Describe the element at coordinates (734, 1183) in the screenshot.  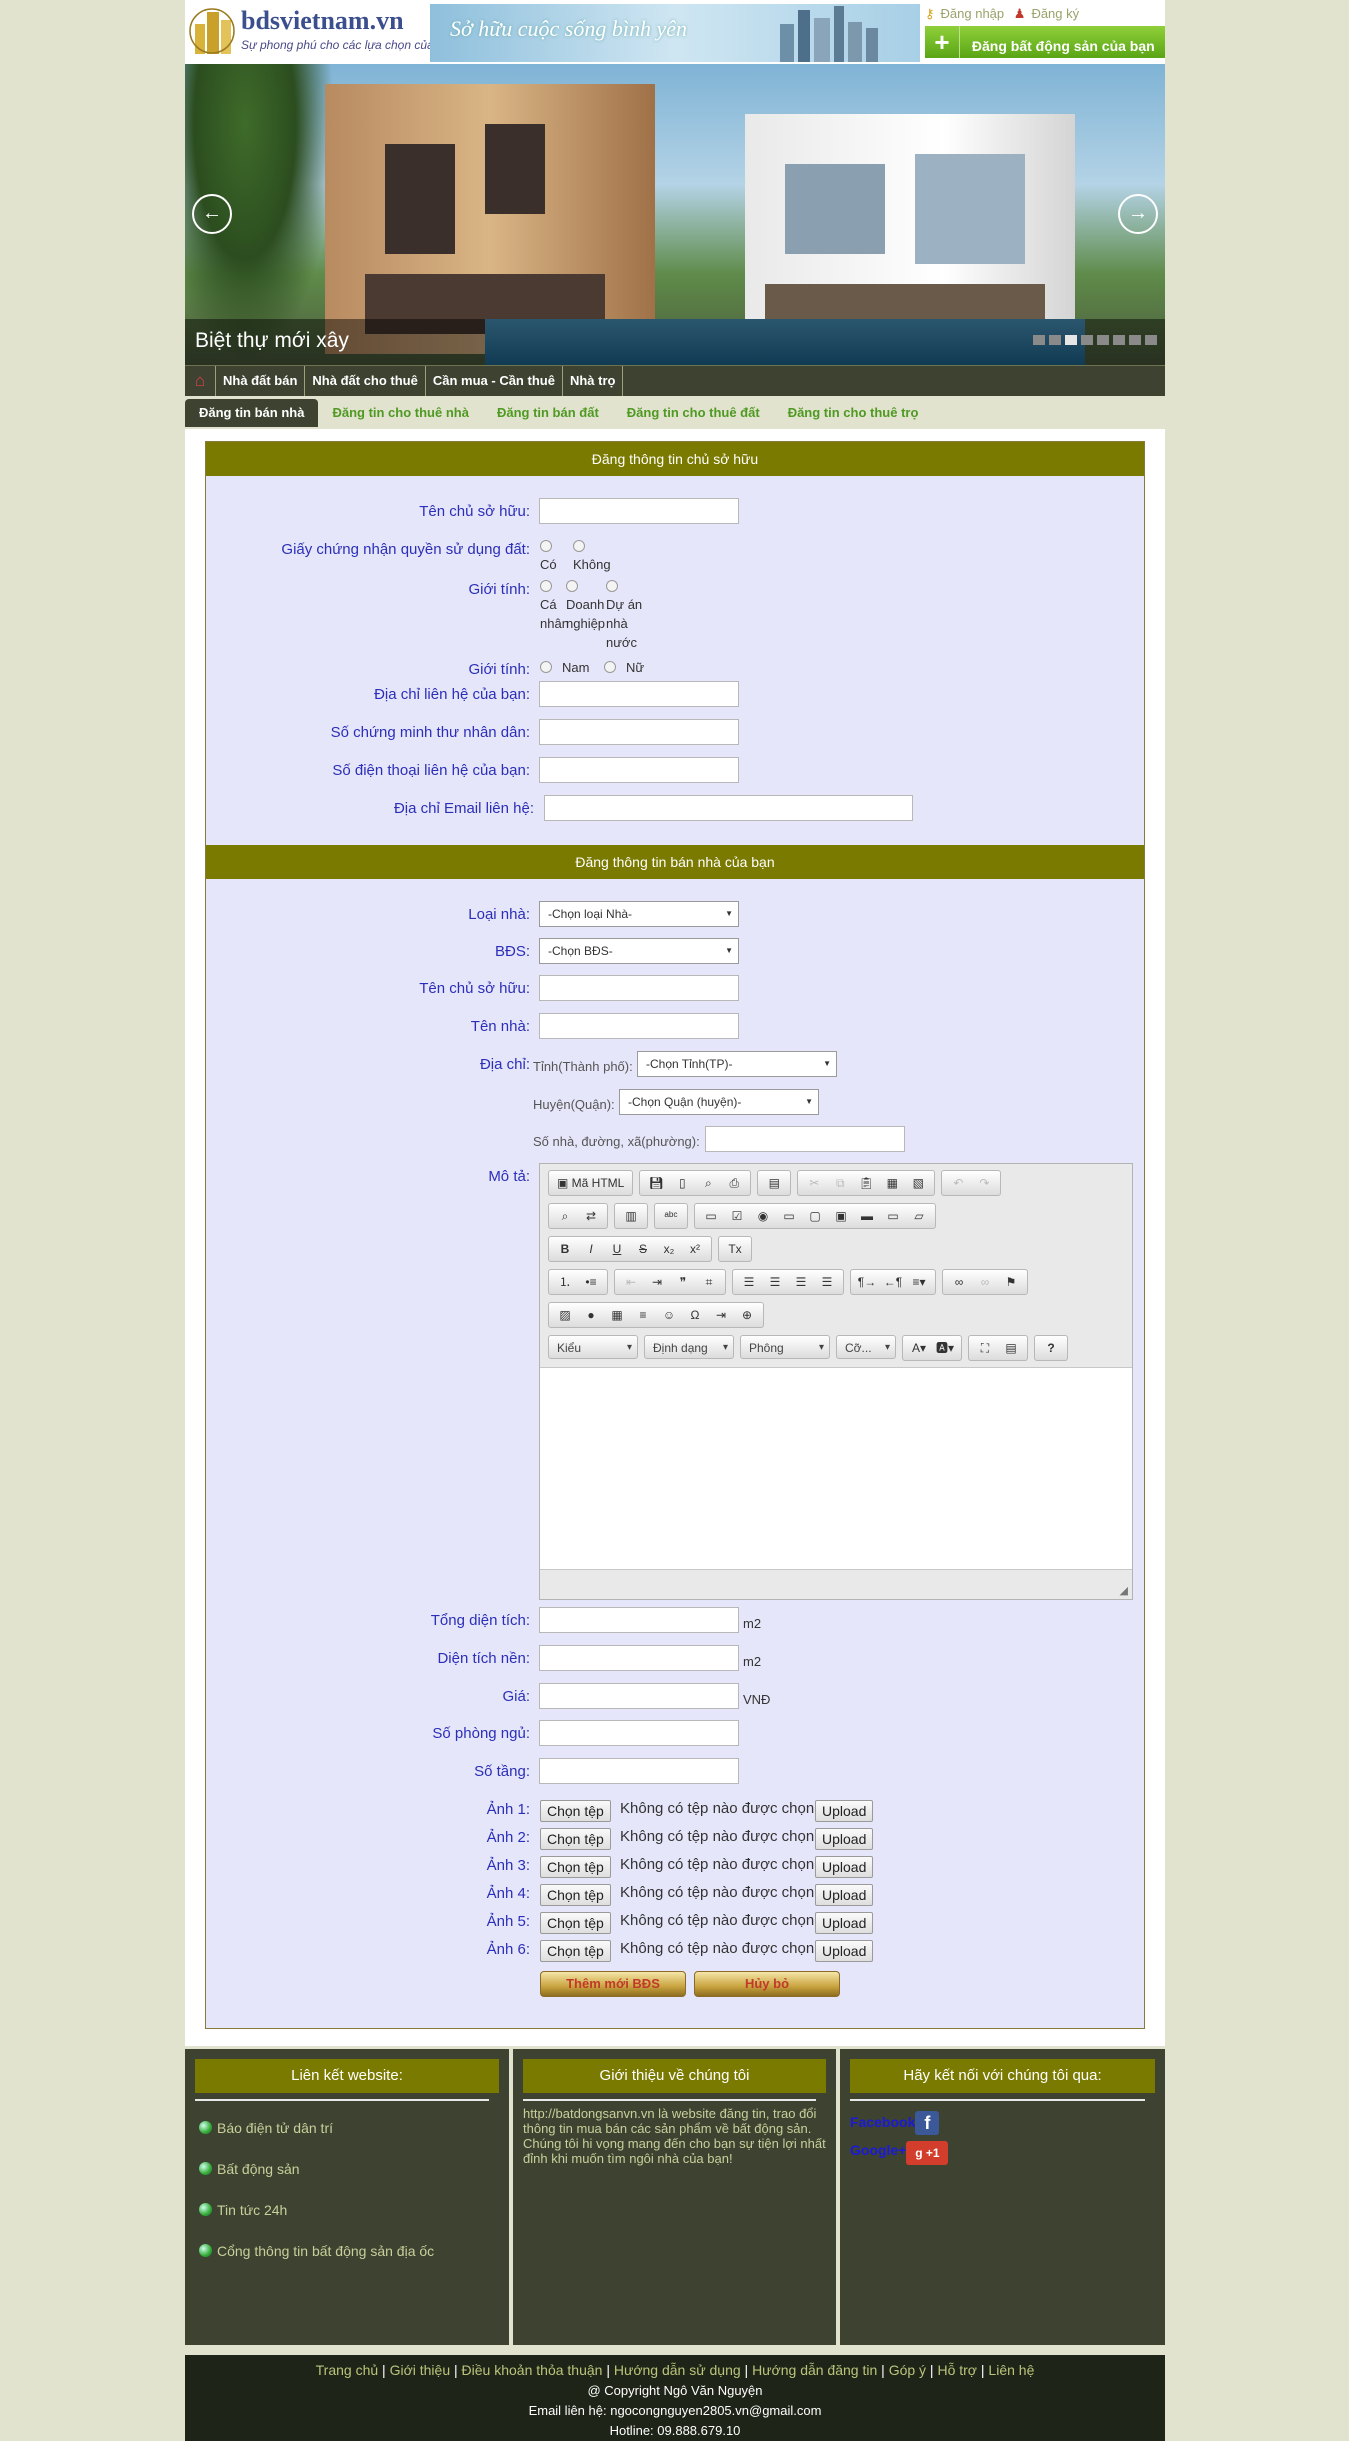
I see `print-icon: ⎙` at that location.